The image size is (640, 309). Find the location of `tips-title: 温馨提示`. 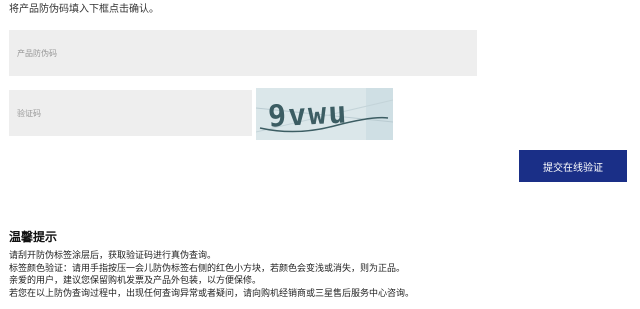

tips-title: 温馨提示 is located at coordinates (33, 237).